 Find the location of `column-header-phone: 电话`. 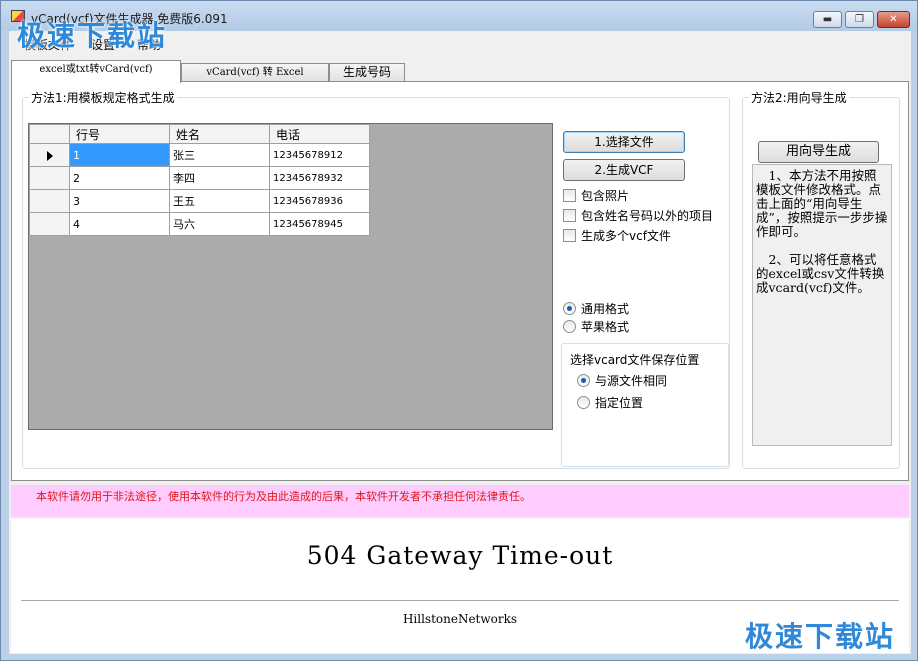

column-header-phone: 电话 is located at coordinates (319, 134).